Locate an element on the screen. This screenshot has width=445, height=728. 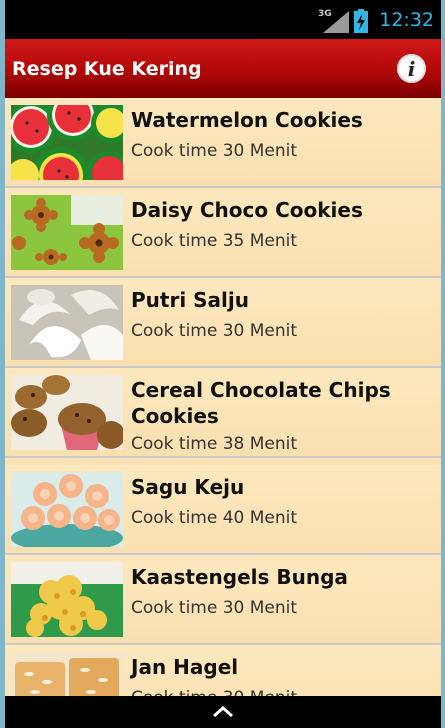
list-item: Daisy Choco Cookies Cook time 35 Menit is located at coordinates (223, 233).